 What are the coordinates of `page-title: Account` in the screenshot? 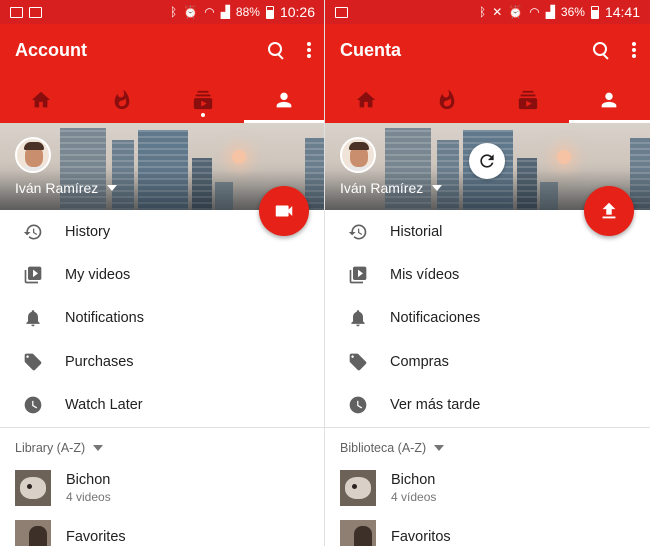 It's located at (51, 49).